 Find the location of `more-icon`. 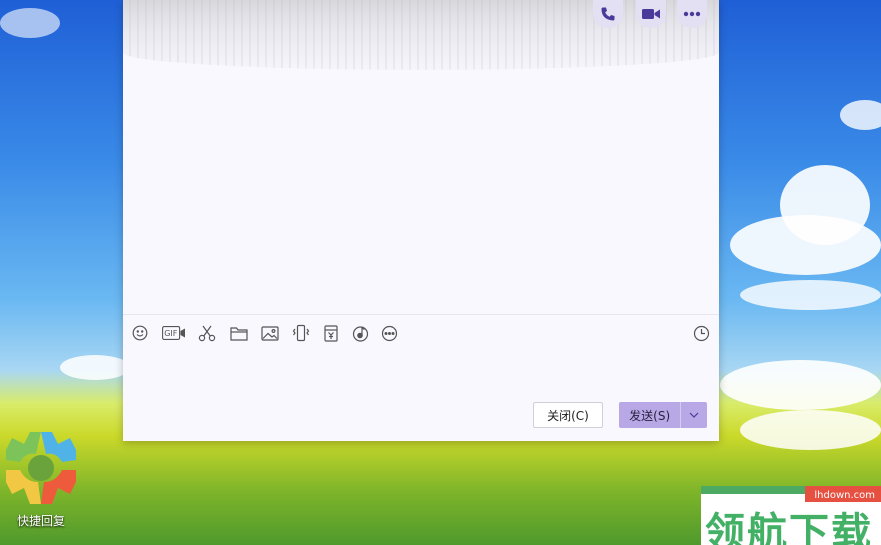

more-icon is located at coordinates (692, 14).